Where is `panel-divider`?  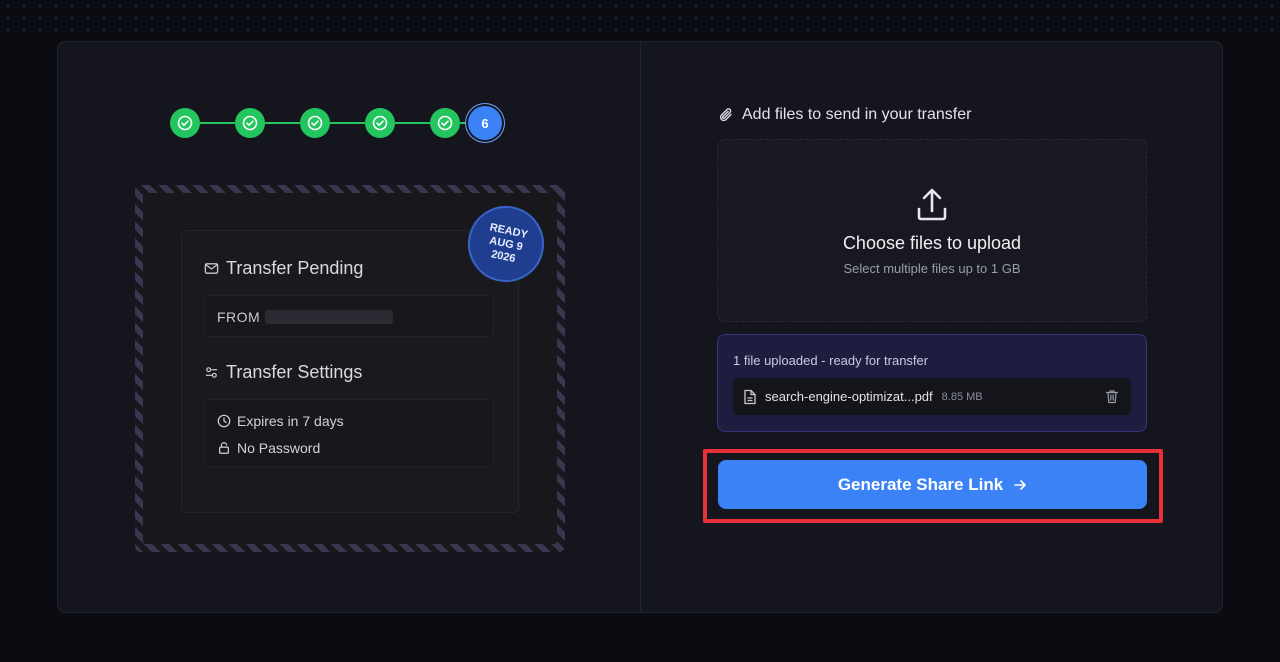
panel-divider is located at coordinates (640, 327).